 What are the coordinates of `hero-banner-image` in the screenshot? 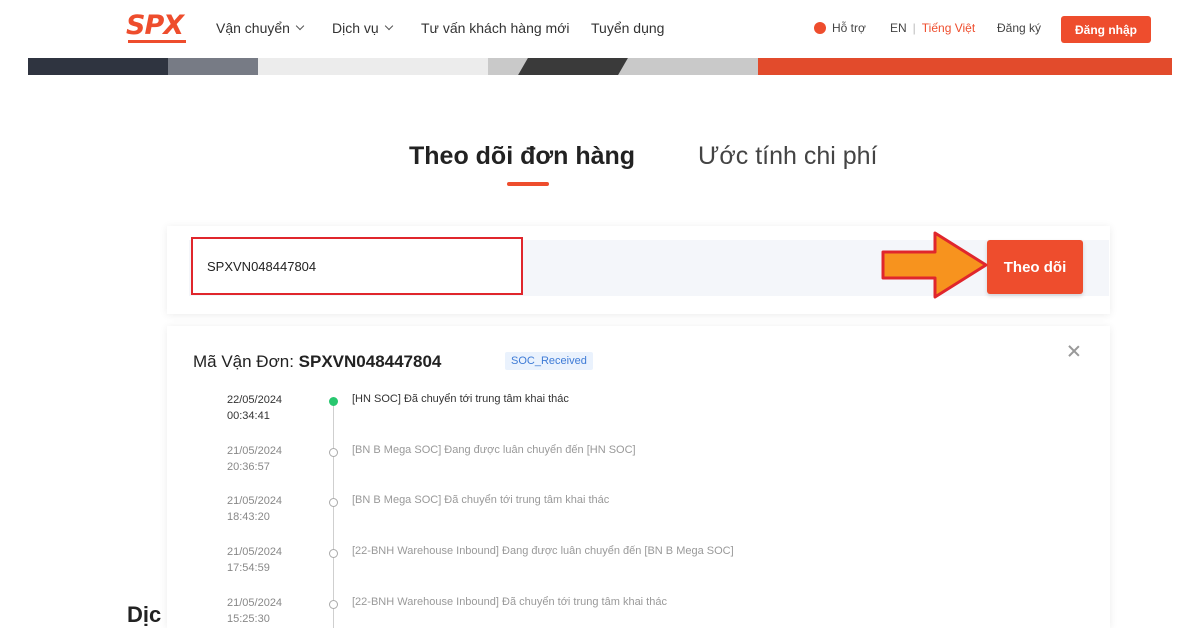 It's located at (600, 66).